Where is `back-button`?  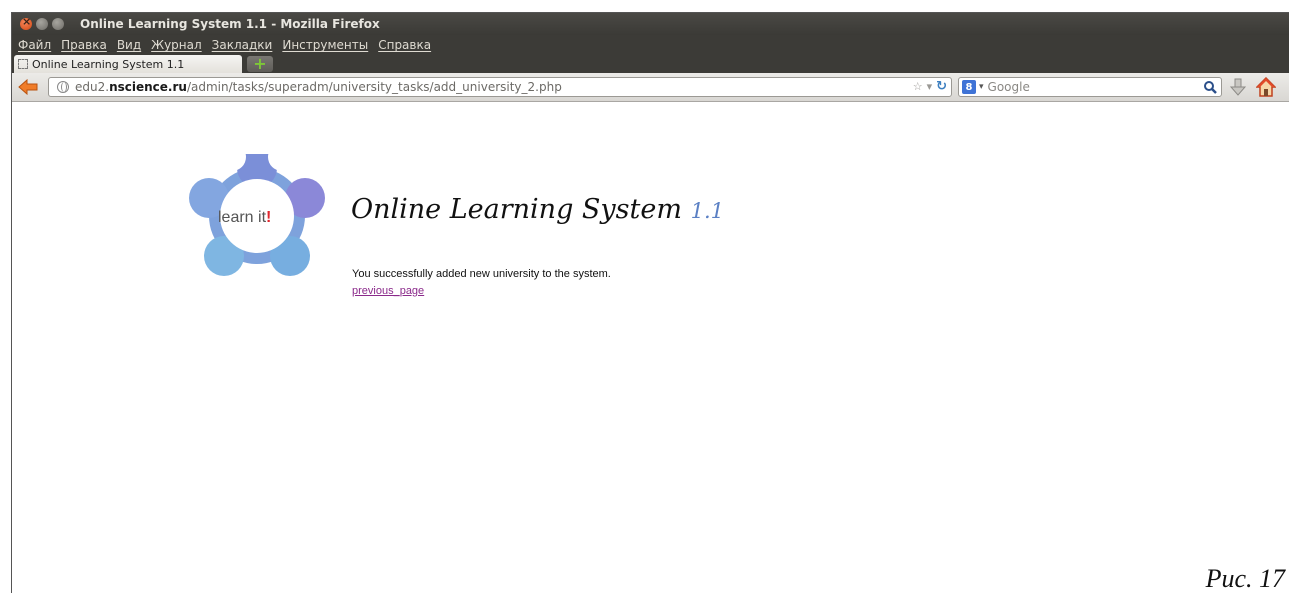 back-button is located at coordinates (28, 87).